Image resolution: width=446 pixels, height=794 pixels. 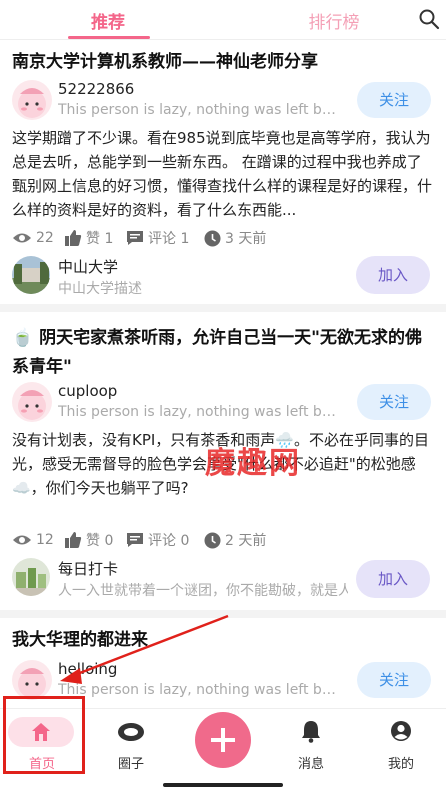 I want to click on nav-mine: 我的, so click(x=401, y=745).